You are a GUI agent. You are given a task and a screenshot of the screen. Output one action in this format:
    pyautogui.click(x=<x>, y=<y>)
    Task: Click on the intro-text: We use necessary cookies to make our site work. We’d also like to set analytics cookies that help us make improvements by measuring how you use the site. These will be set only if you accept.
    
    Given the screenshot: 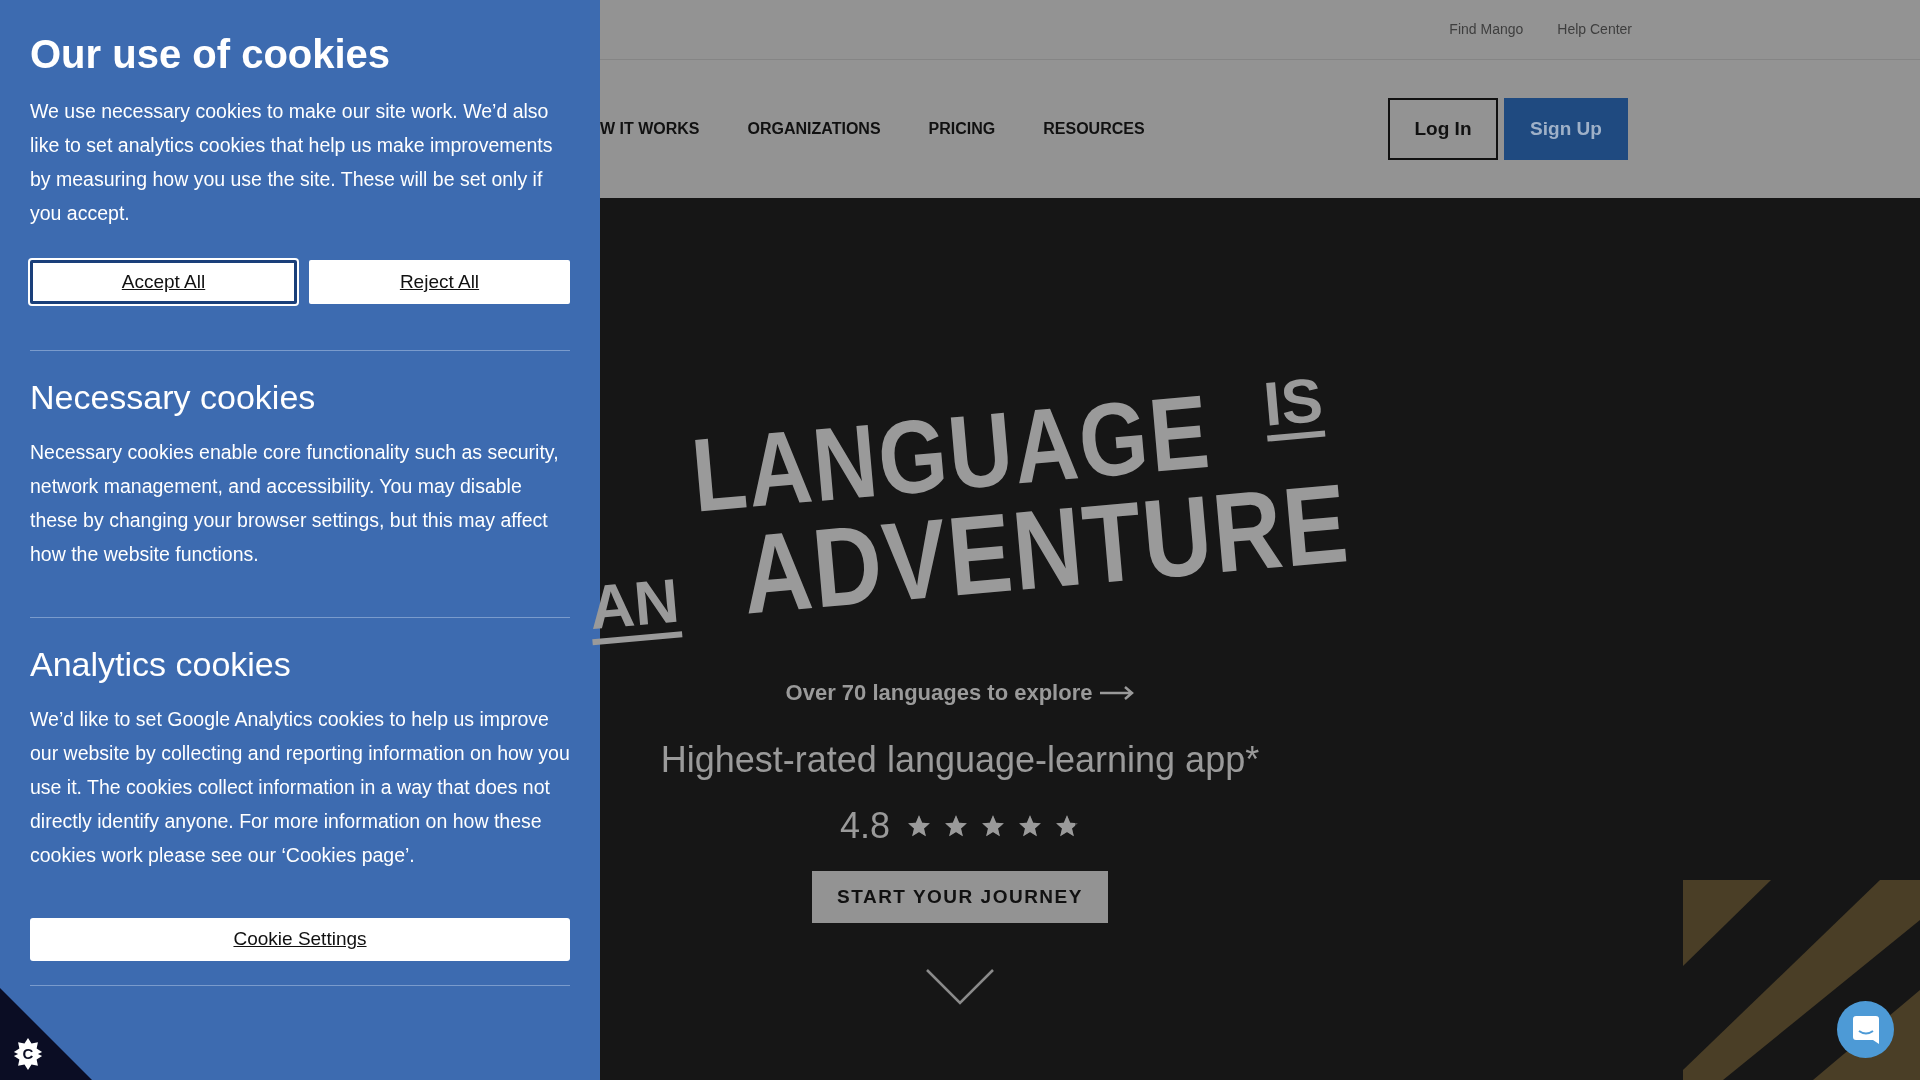 What is the action you would take?
    pyautogui.click(x=292, y=162)
    